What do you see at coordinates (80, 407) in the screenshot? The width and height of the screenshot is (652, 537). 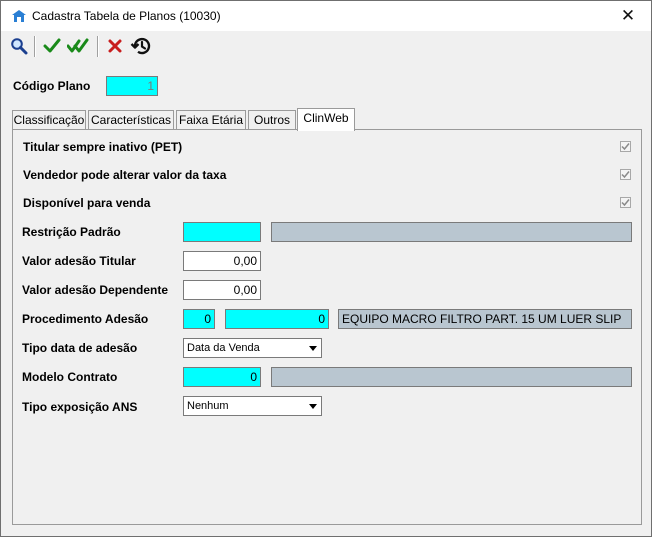 I see `tipo-exposicao-ans-label: Tipo exposição ANS` at bounding box center [80, 407].